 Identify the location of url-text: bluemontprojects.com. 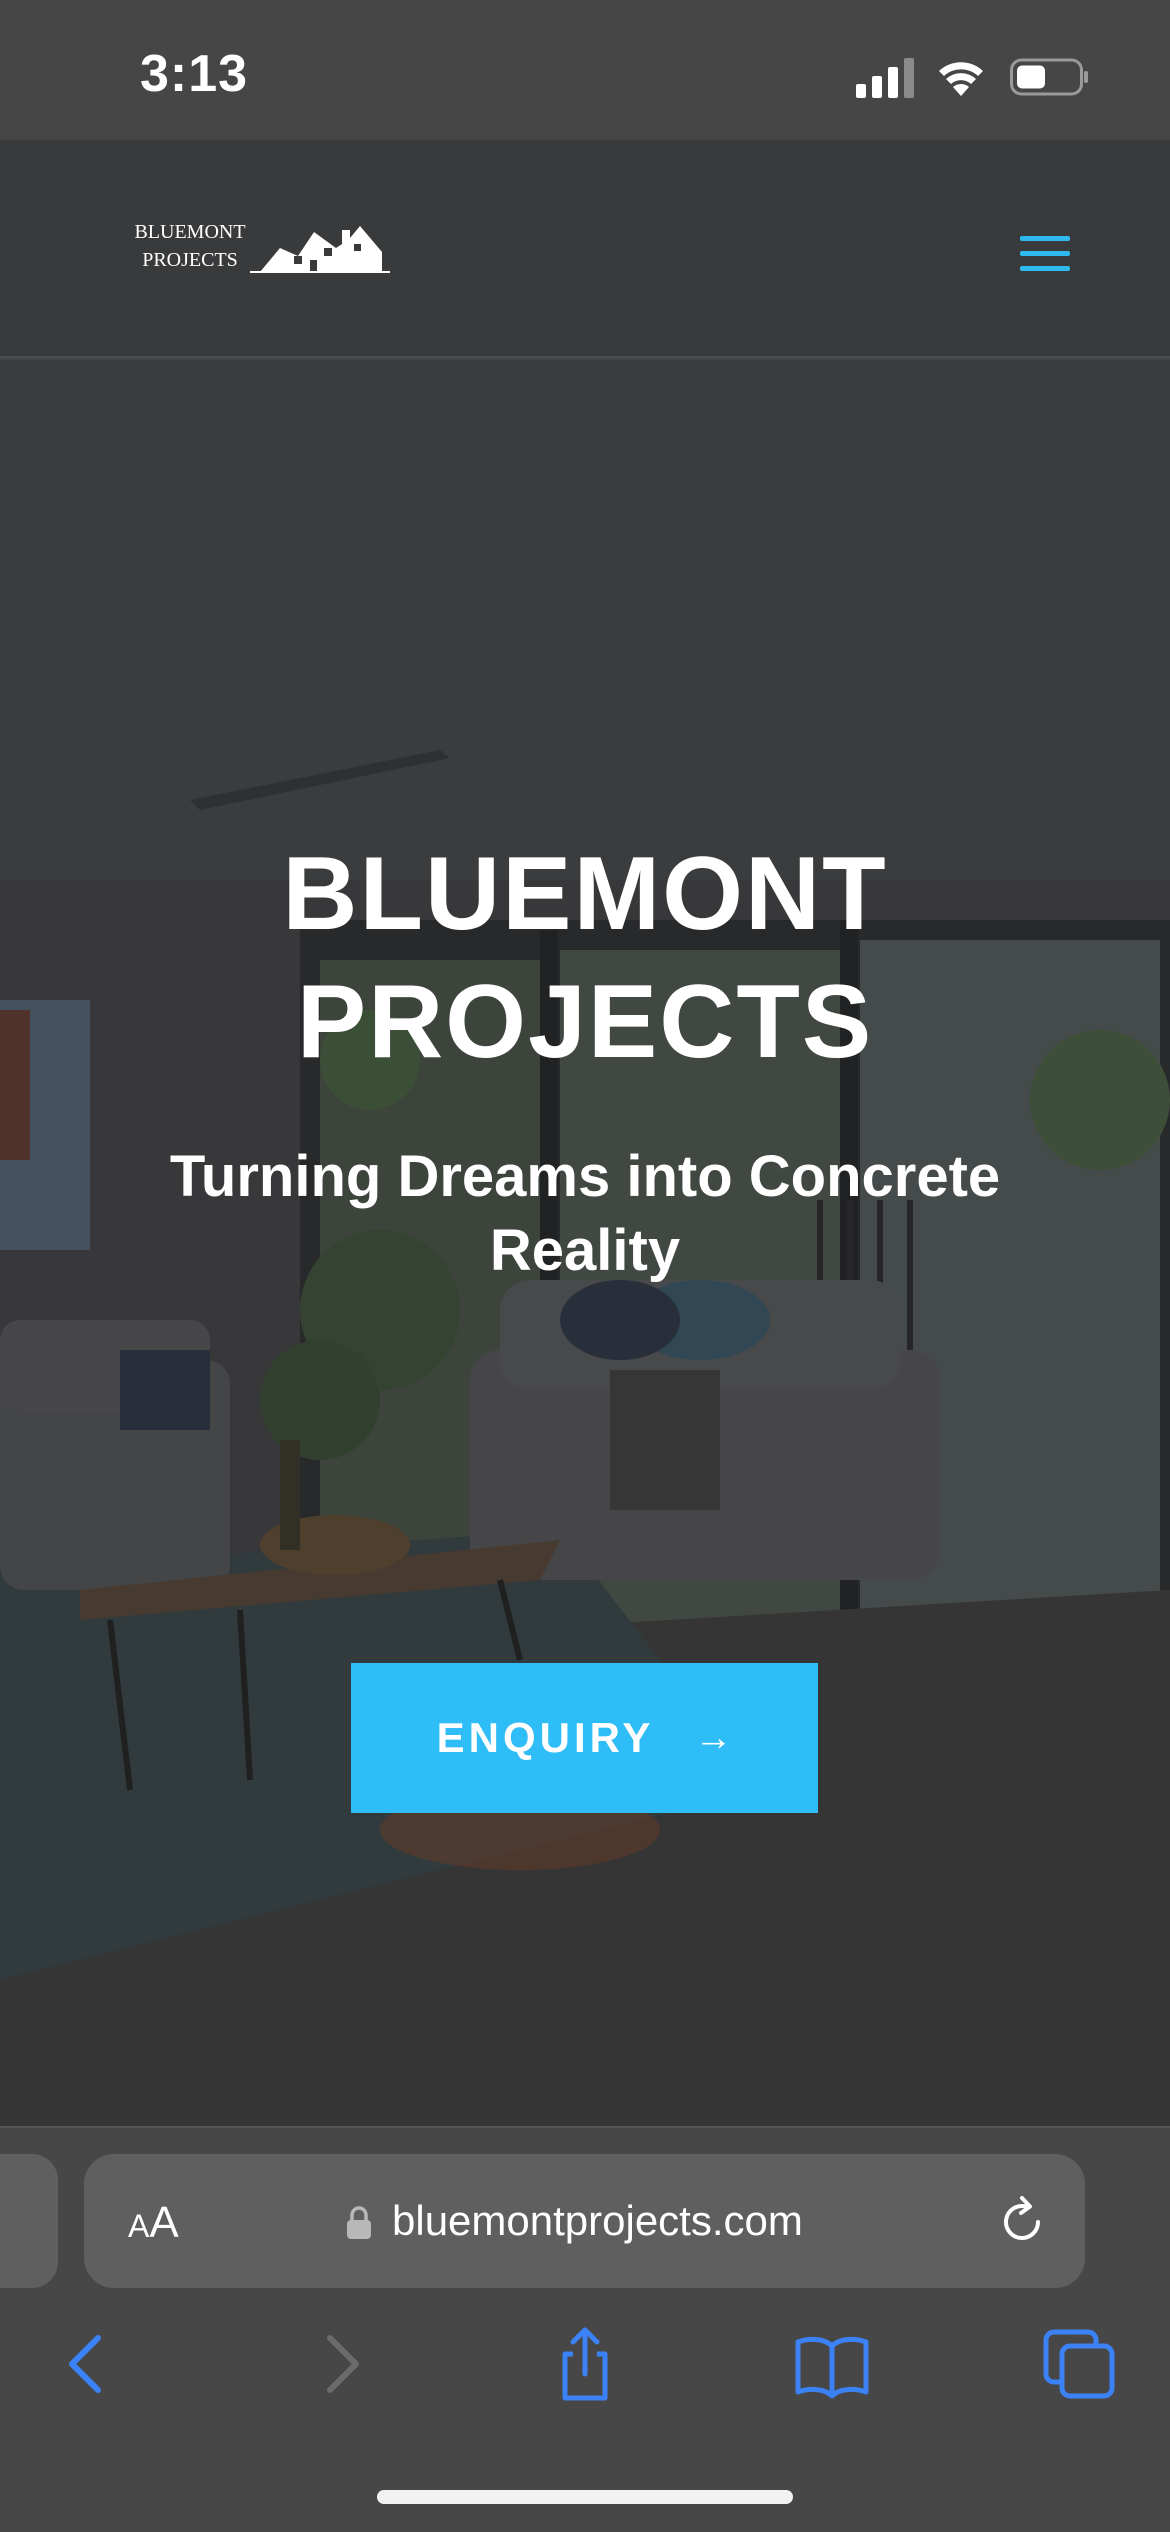
(597, 2220).